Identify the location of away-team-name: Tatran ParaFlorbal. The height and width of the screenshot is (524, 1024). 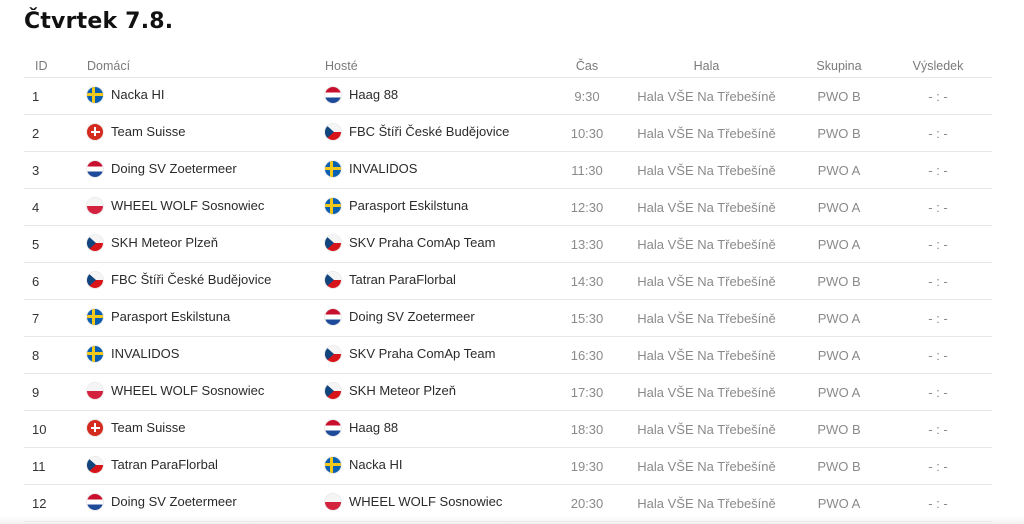
(402, 279).